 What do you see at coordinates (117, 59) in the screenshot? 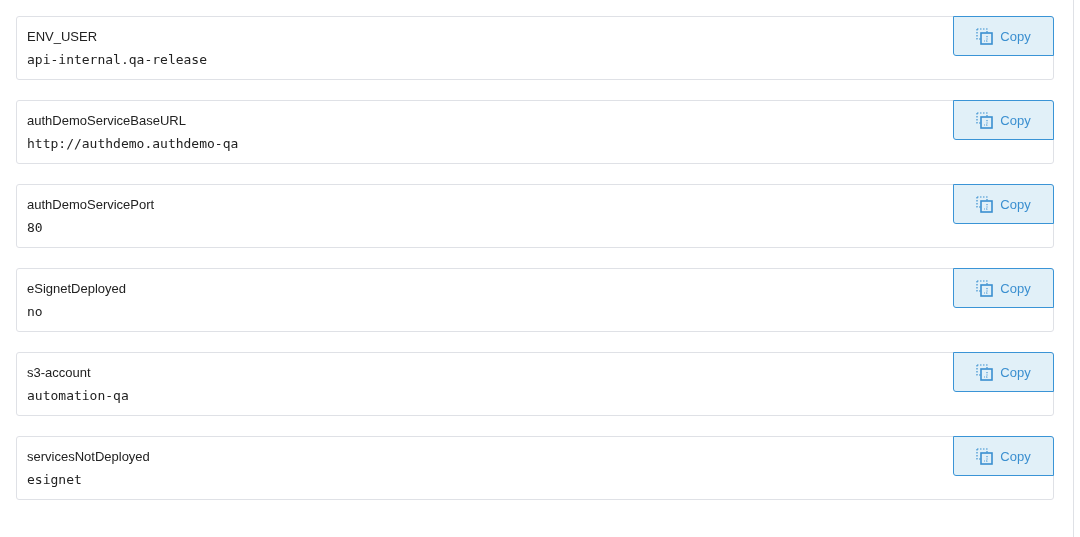
I see `variable-value: api-internal.qa-release` at bounding box center [117, 59].